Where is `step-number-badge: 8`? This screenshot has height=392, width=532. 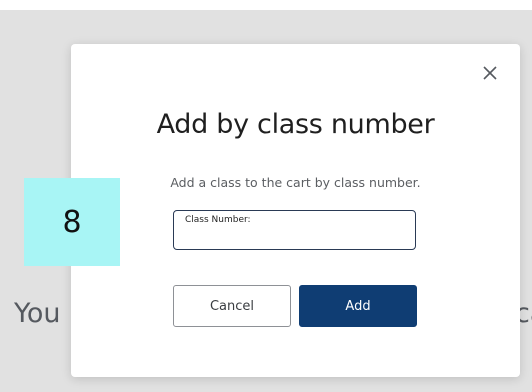
step-number-badge: 8 is located at coordinates (72, 222).